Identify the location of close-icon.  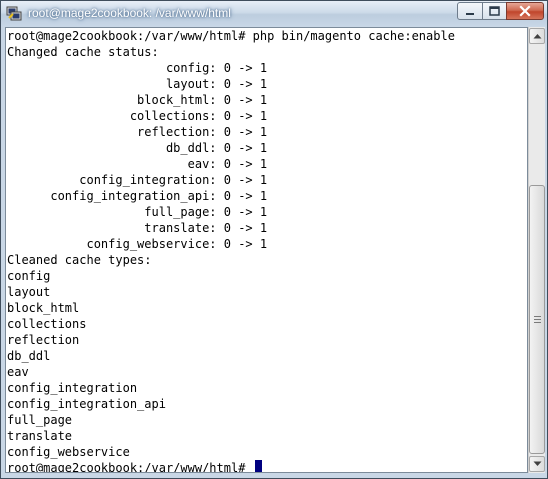
(525, 11).